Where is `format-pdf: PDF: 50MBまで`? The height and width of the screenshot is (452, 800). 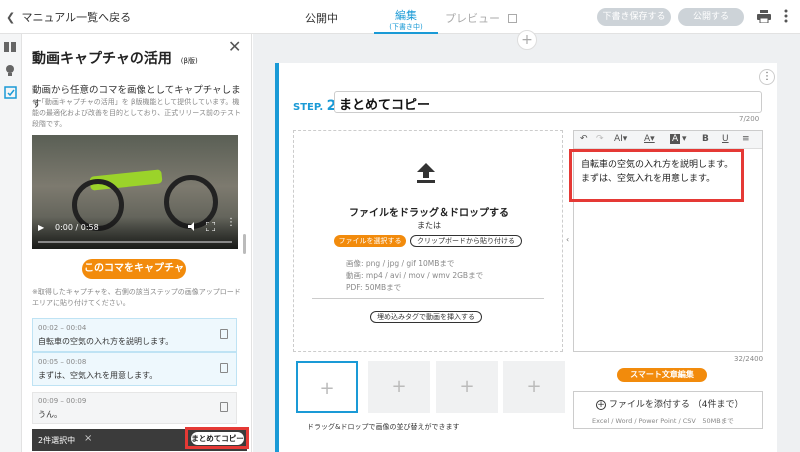 format-pdf: PDF: 50MBまで is located at coordinates (374, 287).